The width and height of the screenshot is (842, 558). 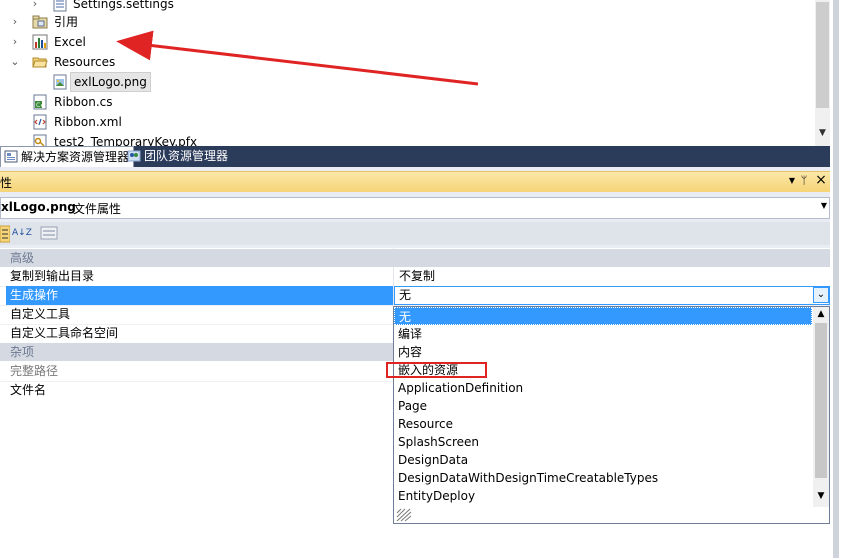 What do you see at coordinates (804, 182) in the screenshot?
I see `pin-icon: ᛘ` at bounding box center [804, 182].